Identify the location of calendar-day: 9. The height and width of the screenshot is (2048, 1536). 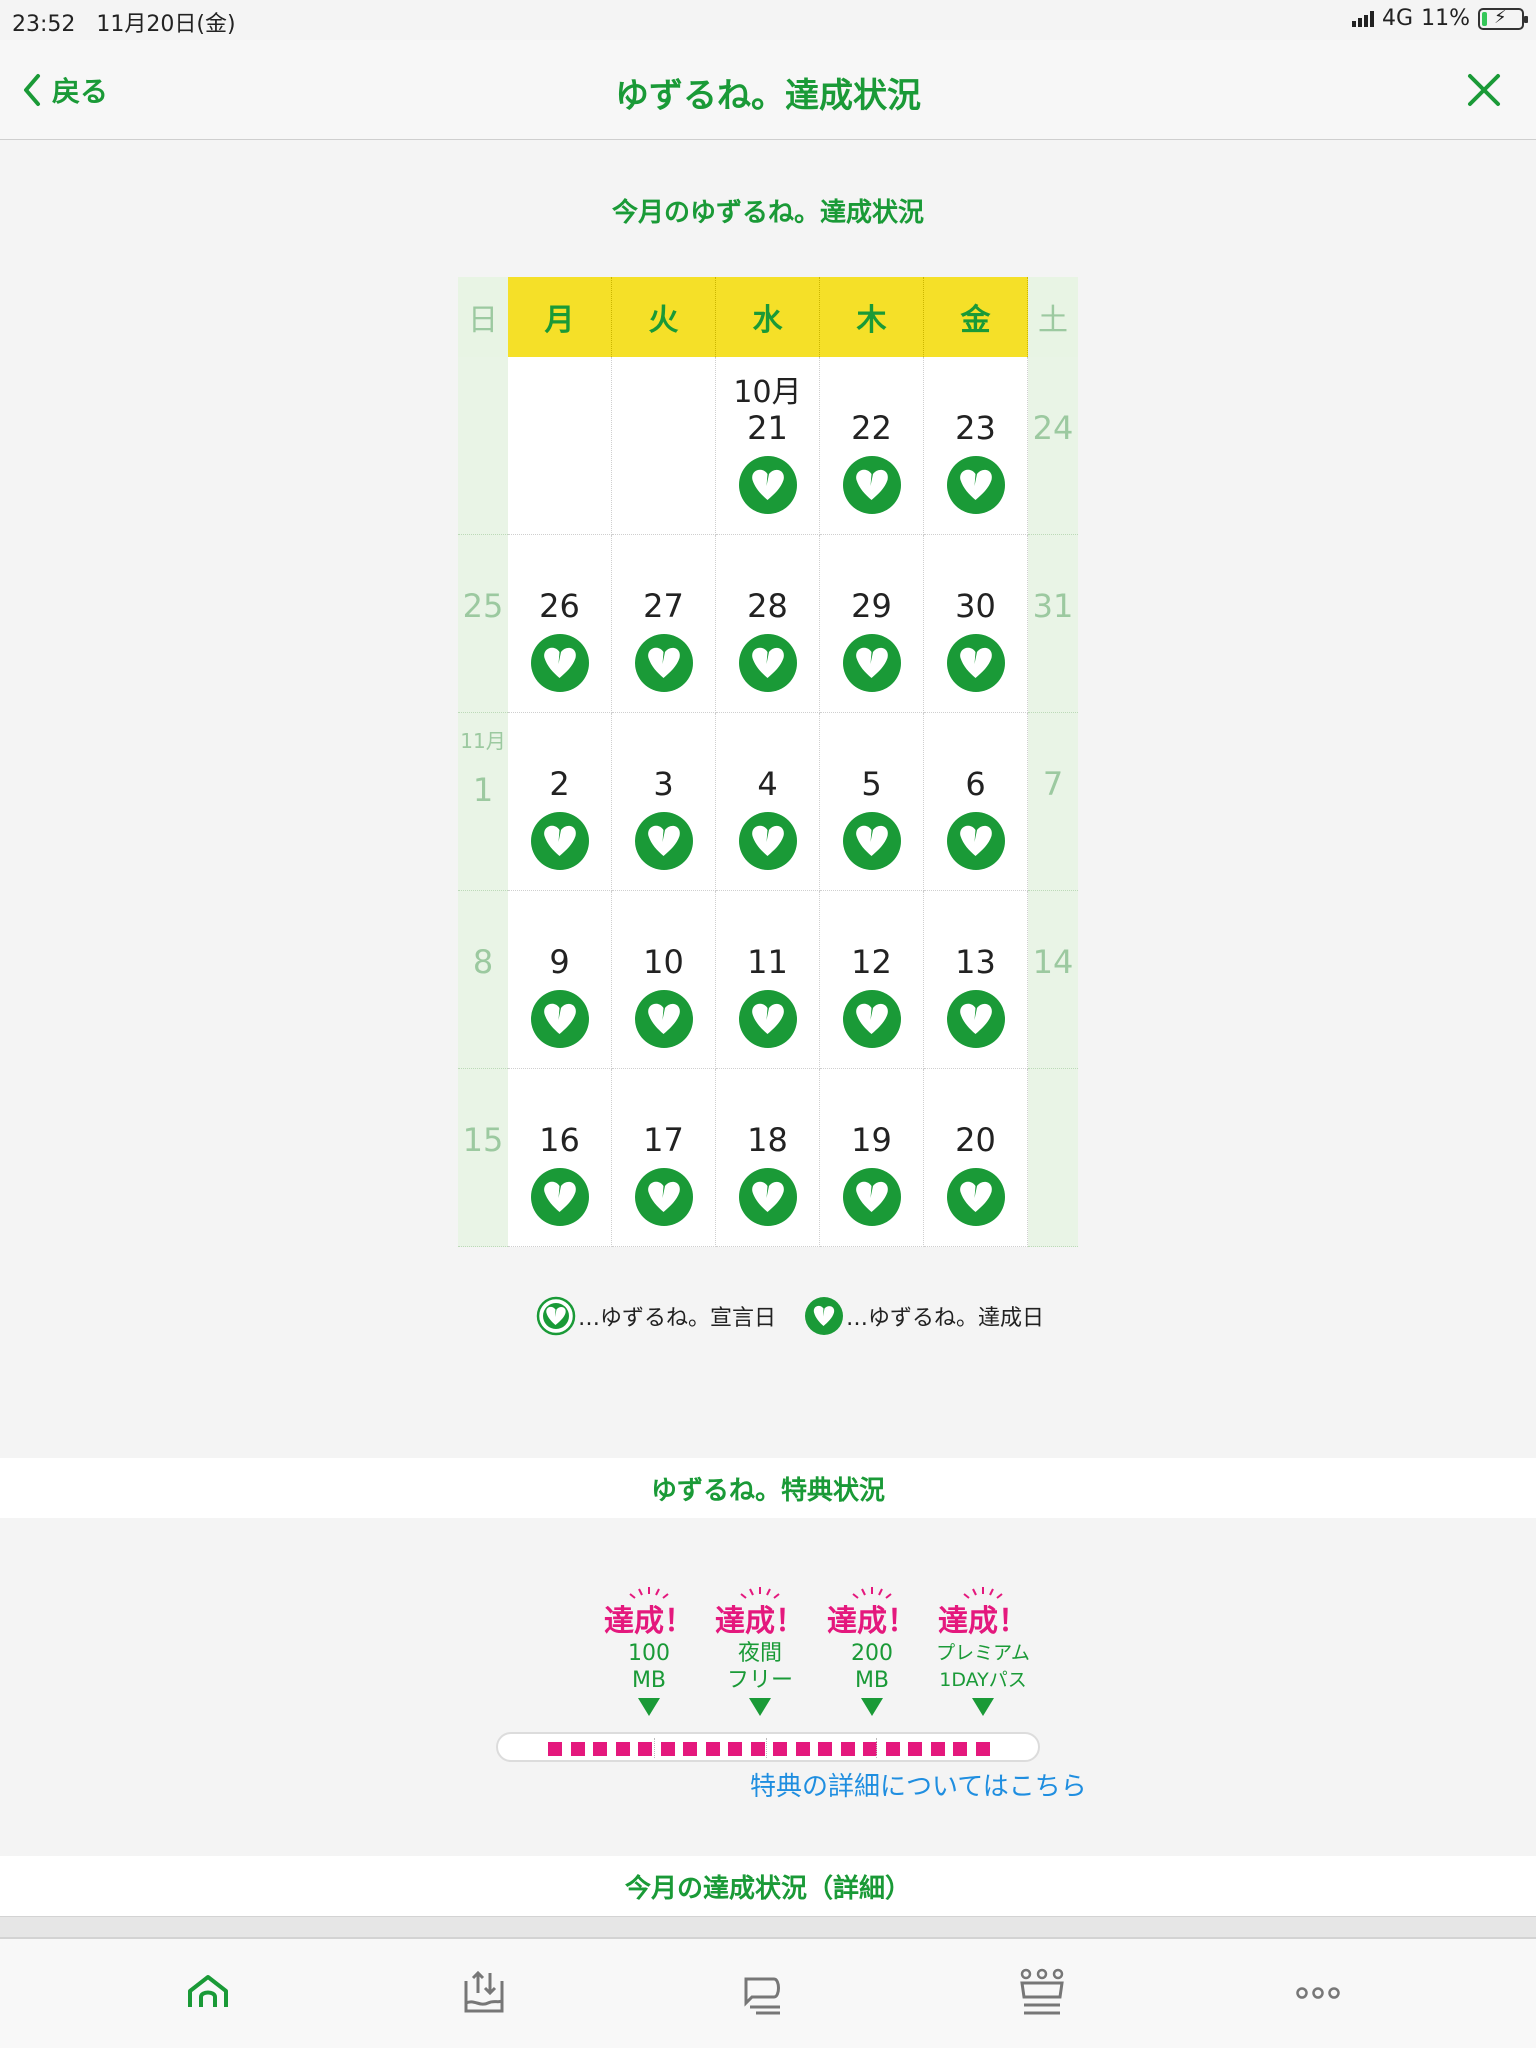
(560, 980).